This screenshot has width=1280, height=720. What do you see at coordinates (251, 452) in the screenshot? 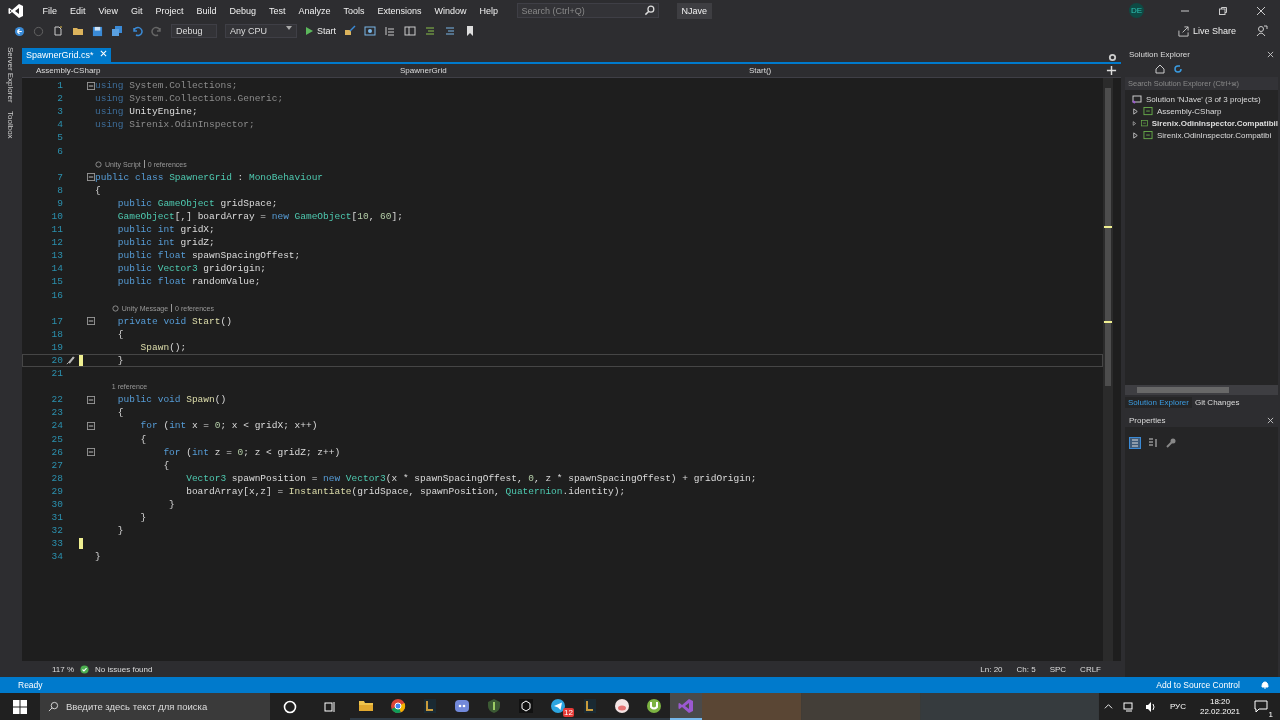
I see `code-line: for (int z = 0; z < gridZ; z++)` at bounding box center [251, 452].